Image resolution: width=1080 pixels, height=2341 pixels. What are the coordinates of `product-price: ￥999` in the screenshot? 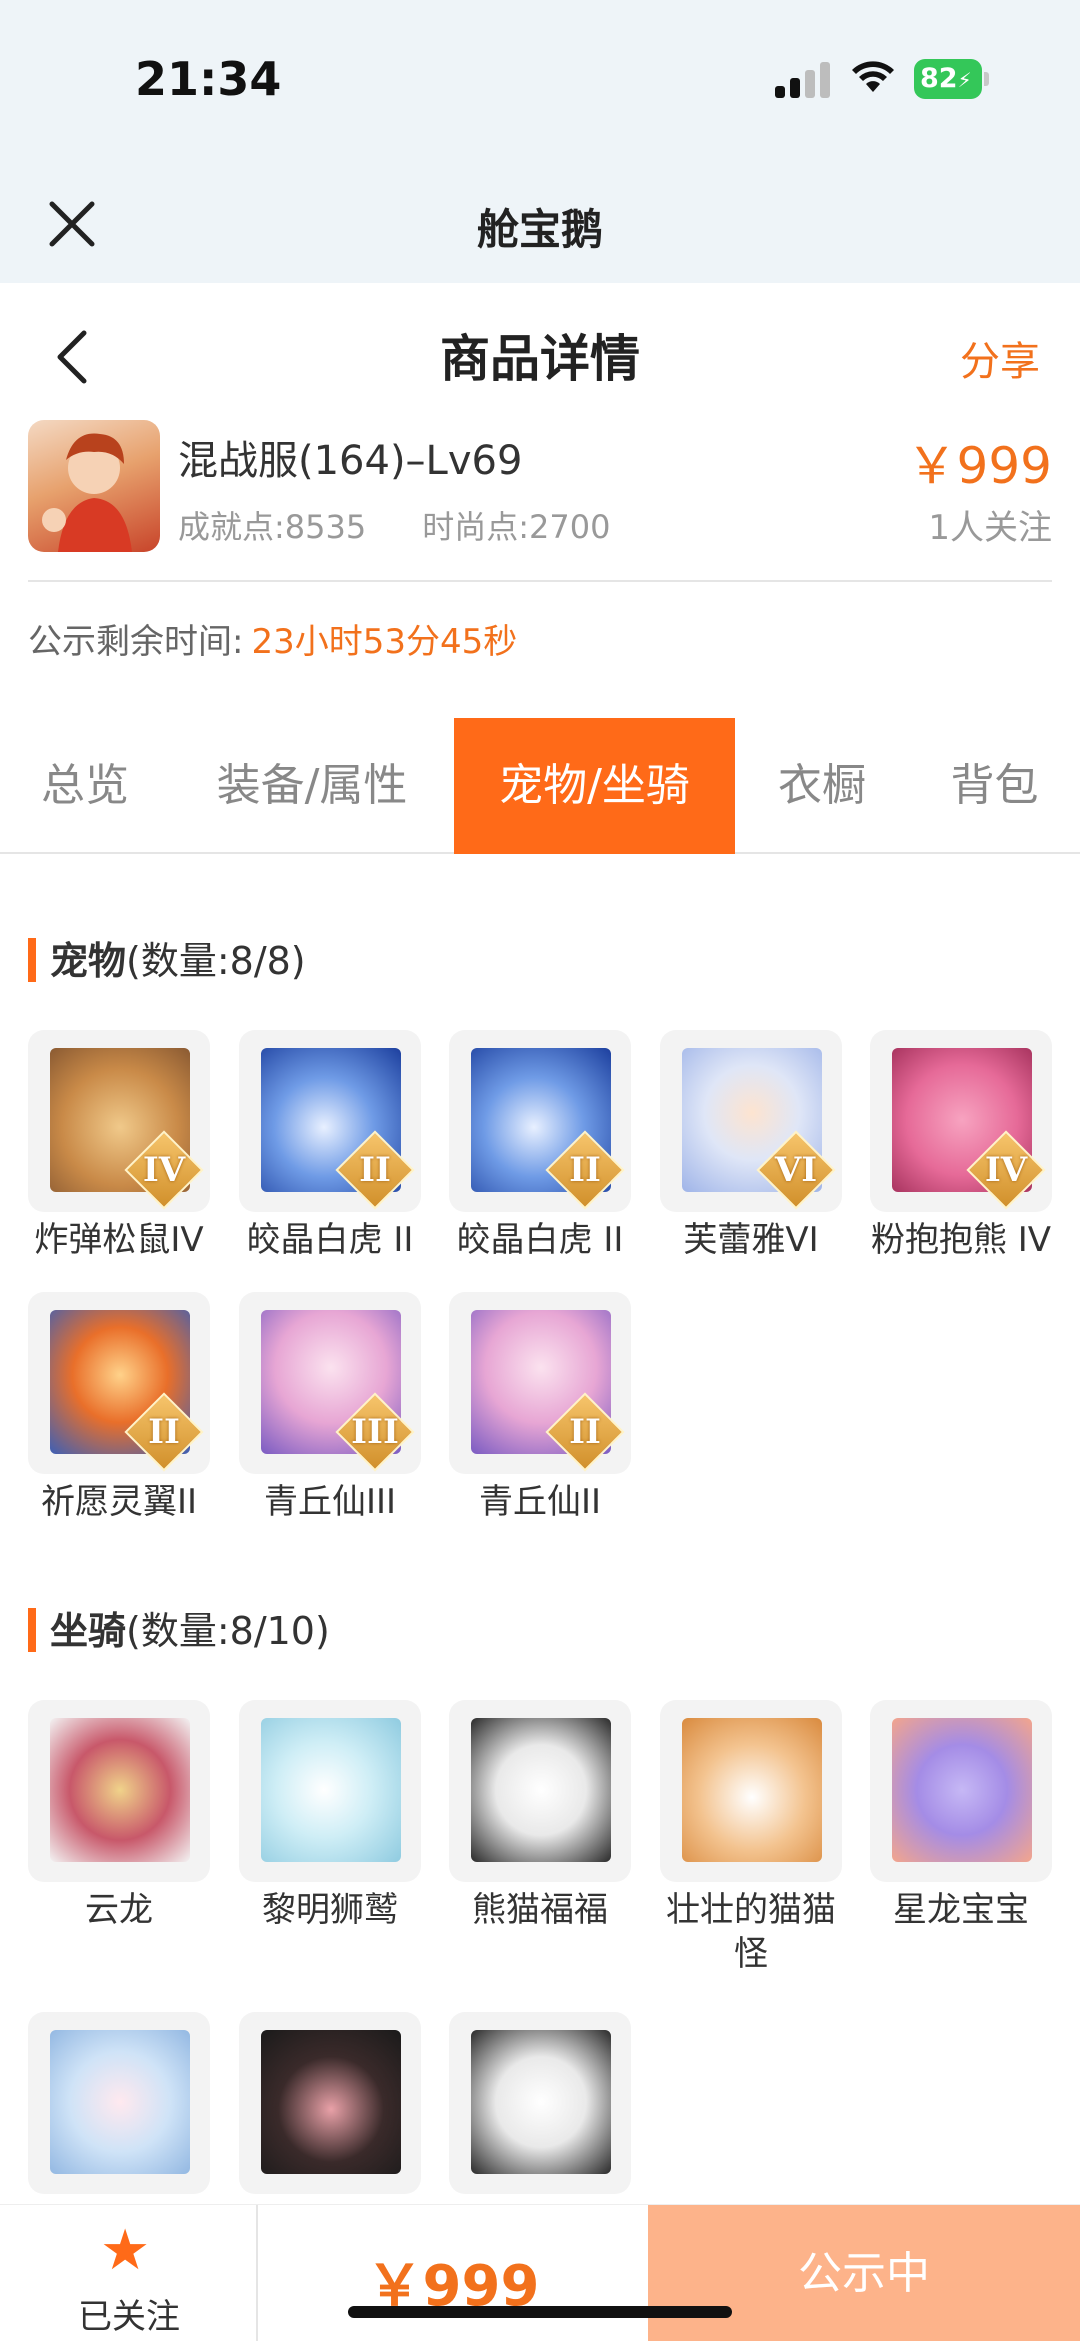 It's located at (979, 466).